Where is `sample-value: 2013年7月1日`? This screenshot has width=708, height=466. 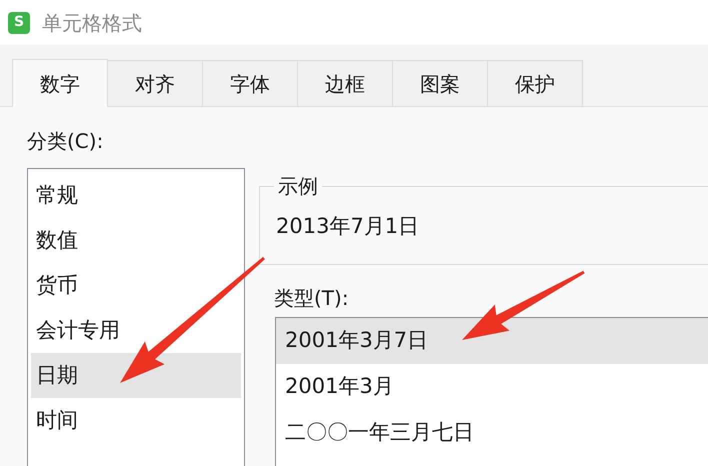
sample-value: 2013年7月1日 is located at coordinates (348, 226).